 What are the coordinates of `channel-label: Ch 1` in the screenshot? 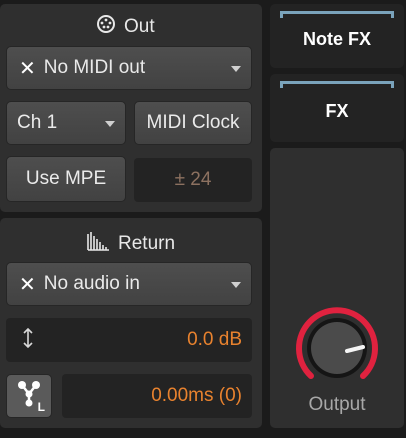 It's located at (37, 122).